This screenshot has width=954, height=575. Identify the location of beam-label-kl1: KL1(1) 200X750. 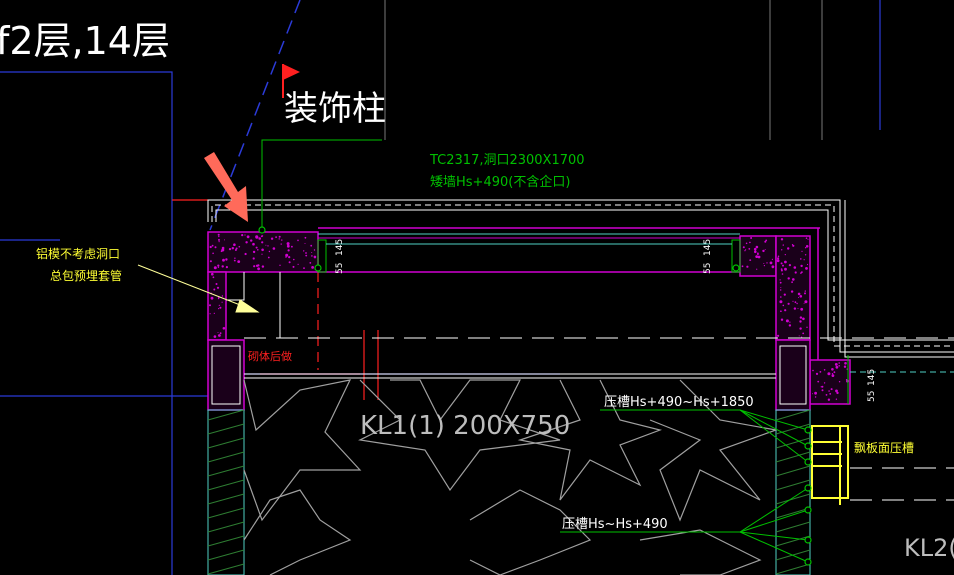
(465, 426).